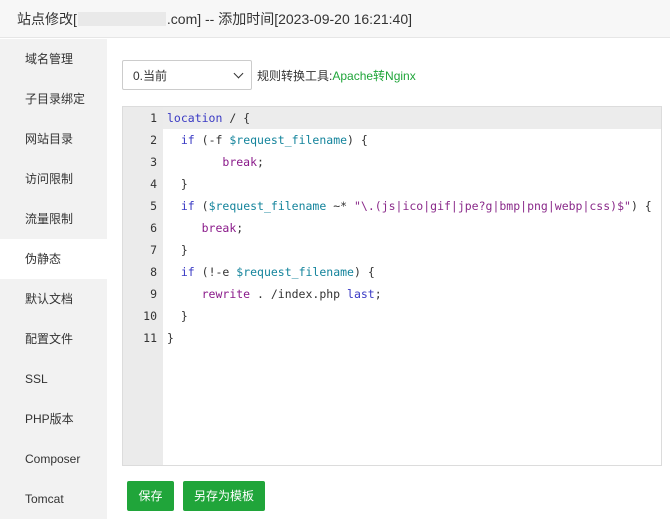  Describe the element at coordinates (224, 496) in the screenshot. I see `save-as-template-button: 另存为模板` at that location.